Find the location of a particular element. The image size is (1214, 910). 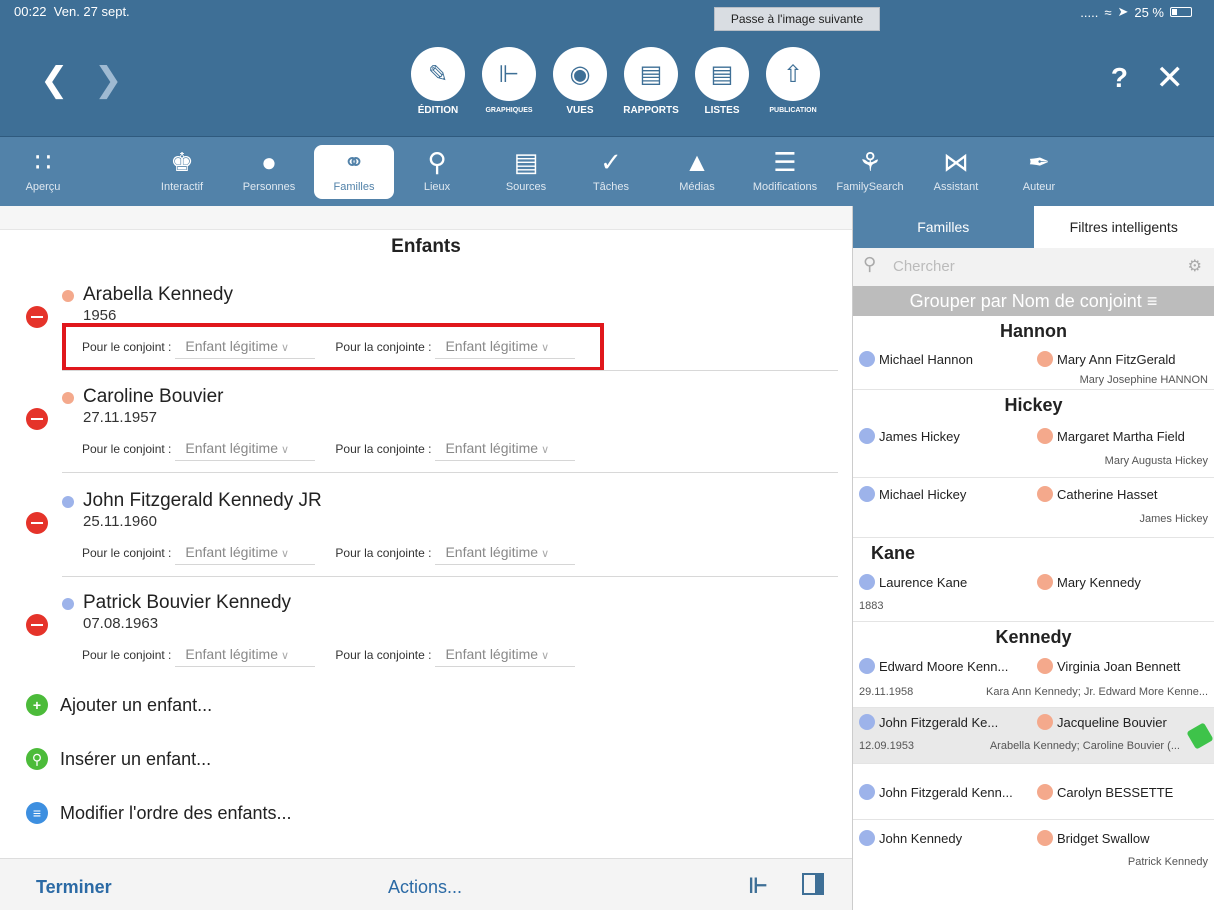

mode-publication: ⇧ PUBLICATION is located at coordinates (793, 81).